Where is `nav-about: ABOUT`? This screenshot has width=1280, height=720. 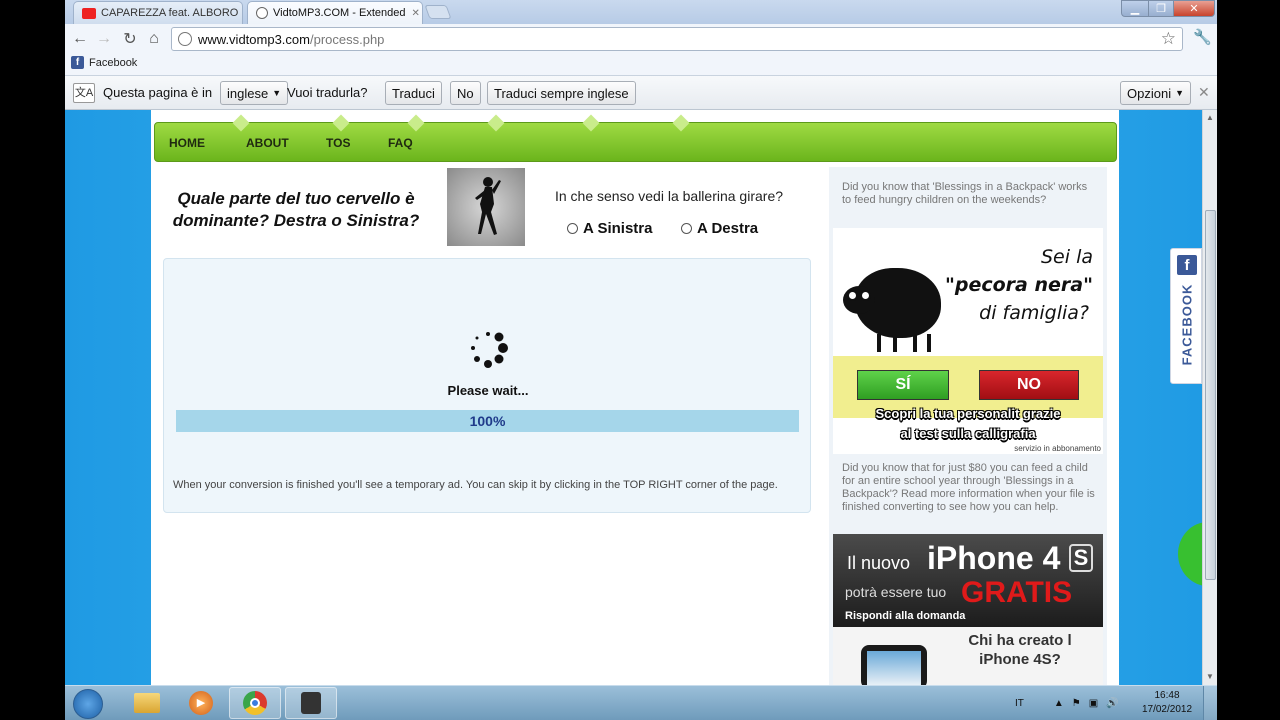 nav-about: ABOUT is located at coordinates (267, 143).